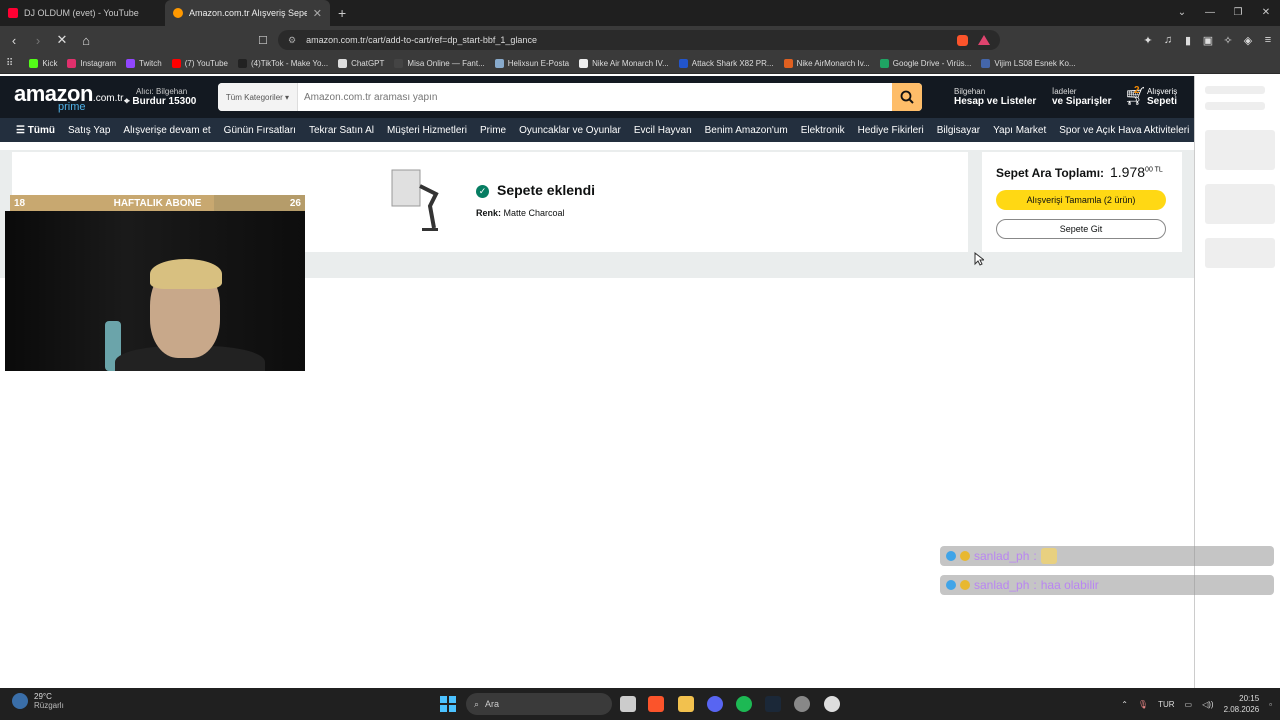 The height and width of the screenshot is (720, 1280). Describe the element at coordinates (493, 130) in the screenshot. I see `nav-item: Prime` at that location.